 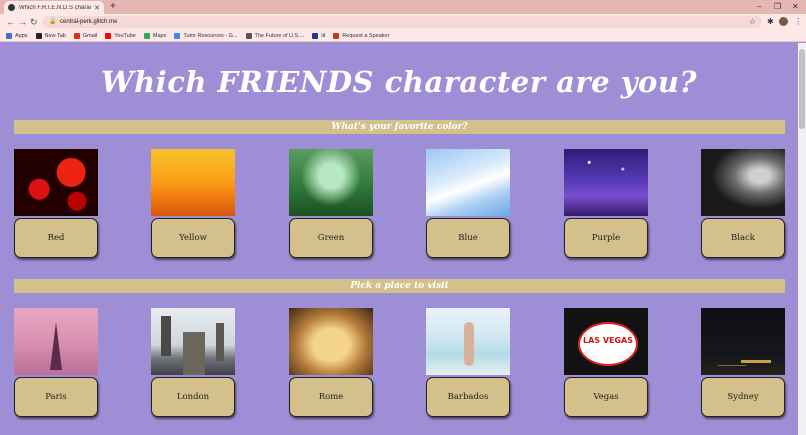 What do you see at coordinates (777, 6) in the screenshot?
I see `maximize-icon: ❐` at bounding box center [777, 6].